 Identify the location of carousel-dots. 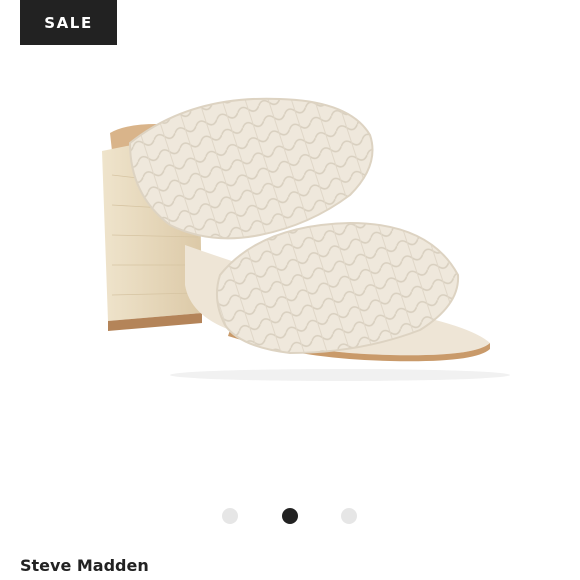
(290, 516).